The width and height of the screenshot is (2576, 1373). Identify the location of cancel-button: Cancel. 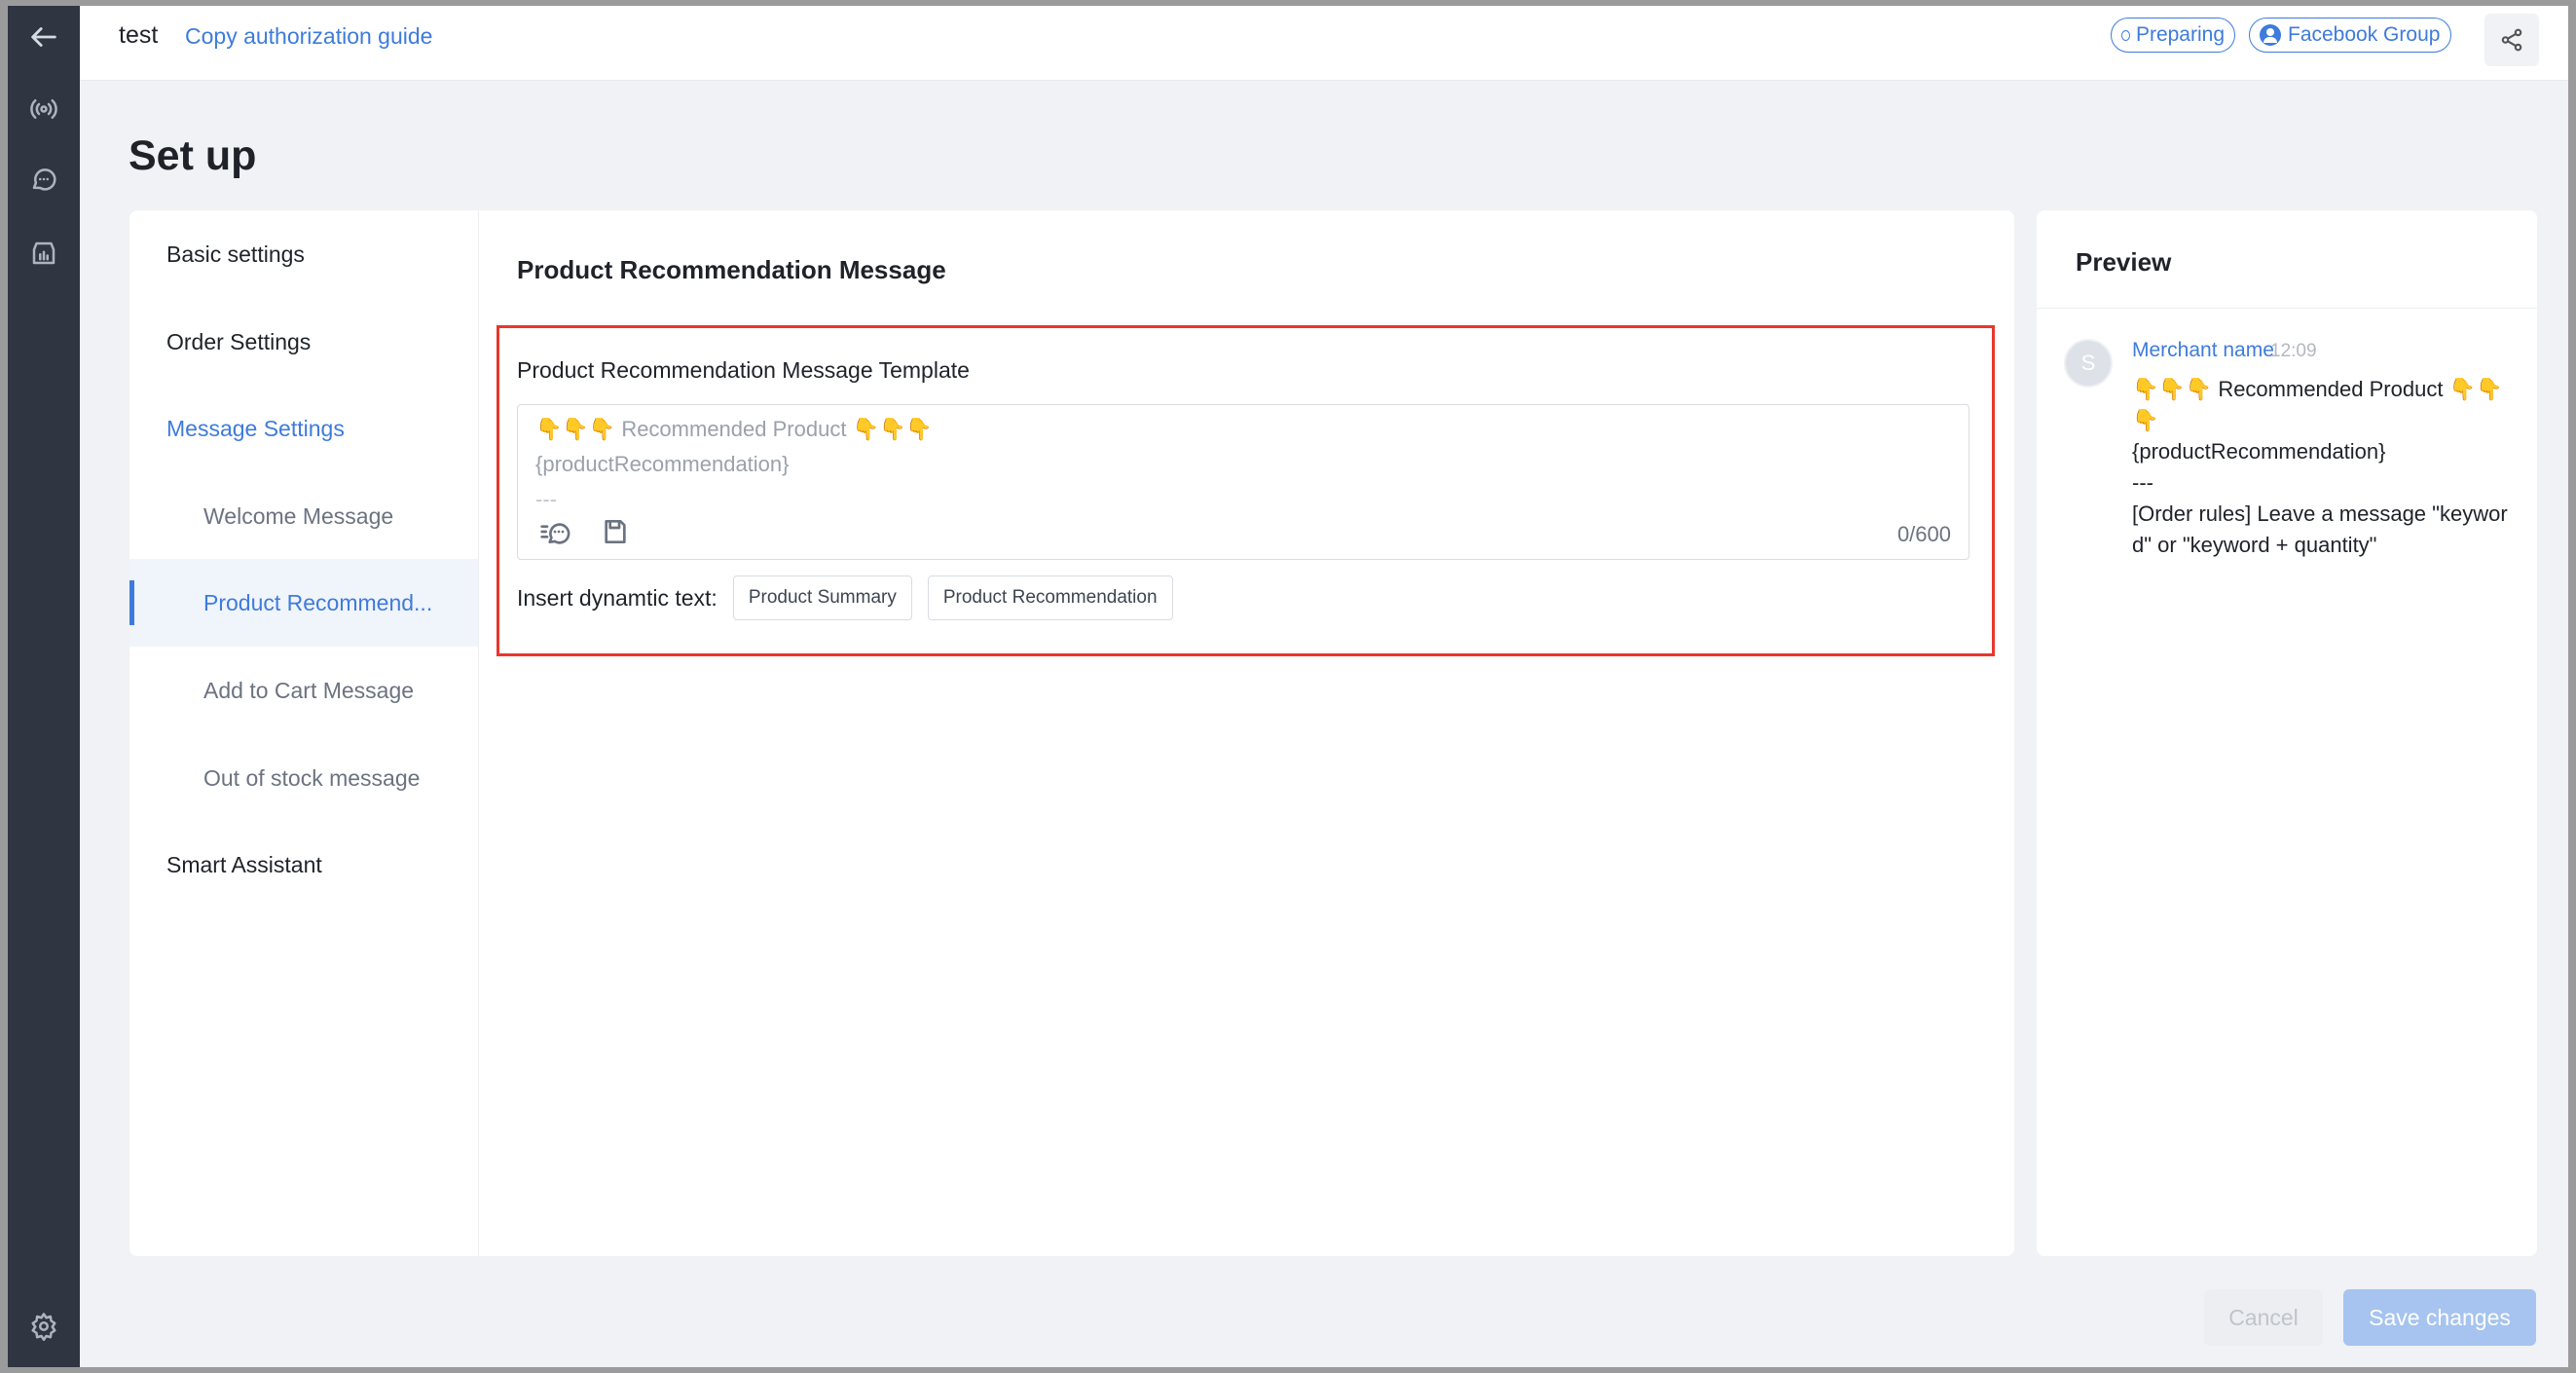
(2263, 1317).